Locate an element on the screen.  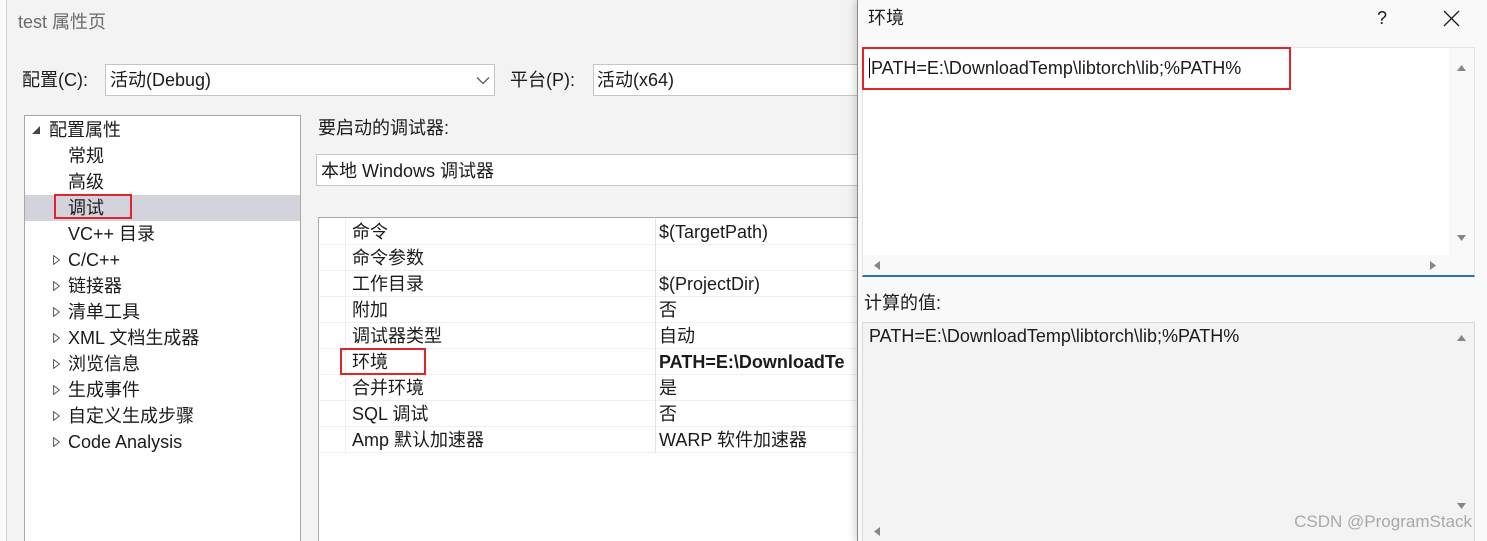
tree-item-general: 常规 is located at coordinates (162, 156).